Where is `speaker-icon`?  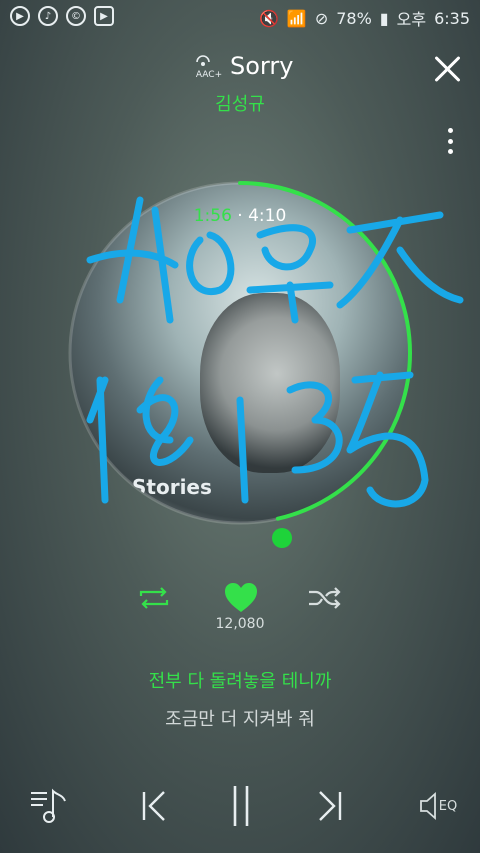
speaker-icon is located at coordinates (427, 806).